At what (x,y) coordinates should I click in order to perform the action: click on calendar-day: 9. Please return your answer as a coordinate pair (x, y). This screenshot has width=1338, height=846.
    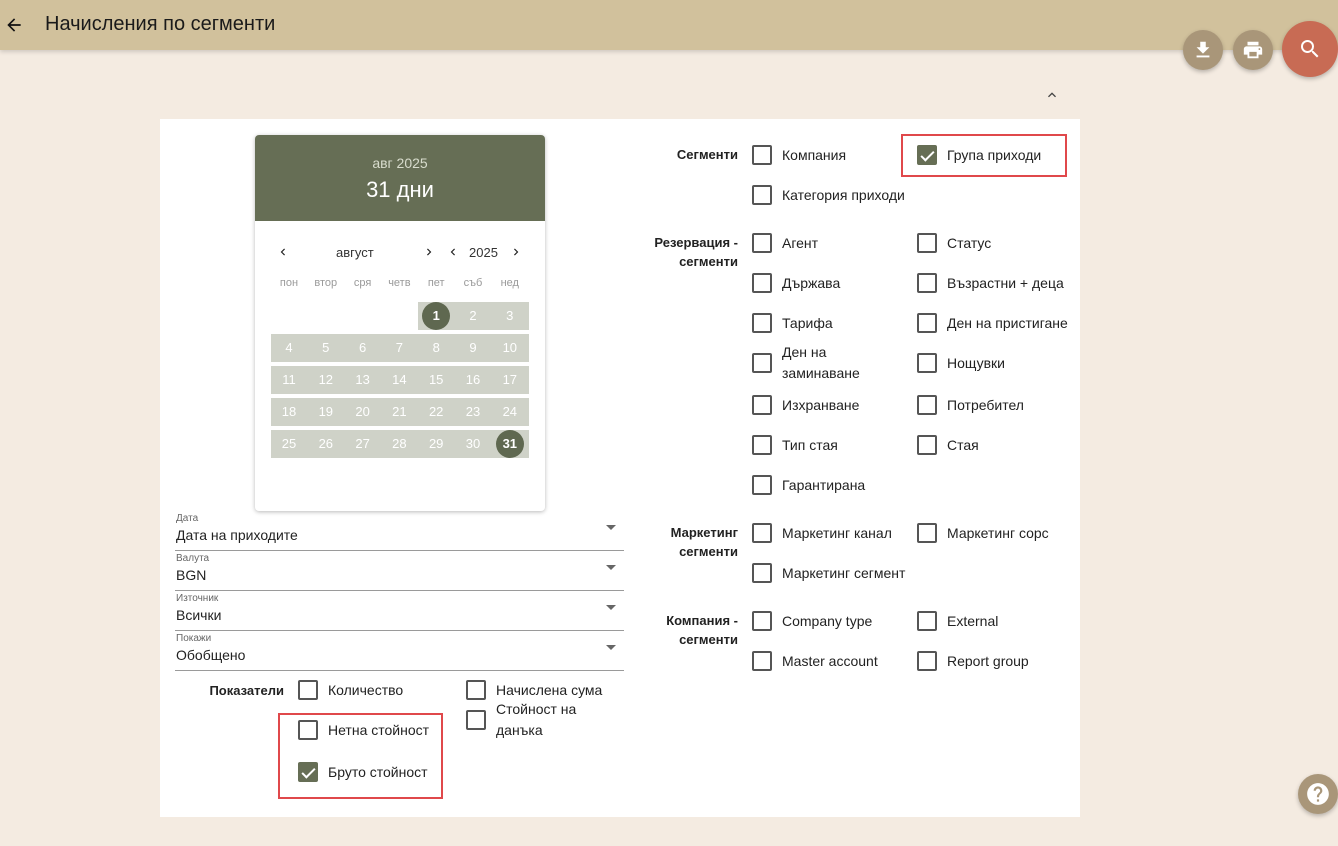
    Looking at the image, I should click on (473, 348).